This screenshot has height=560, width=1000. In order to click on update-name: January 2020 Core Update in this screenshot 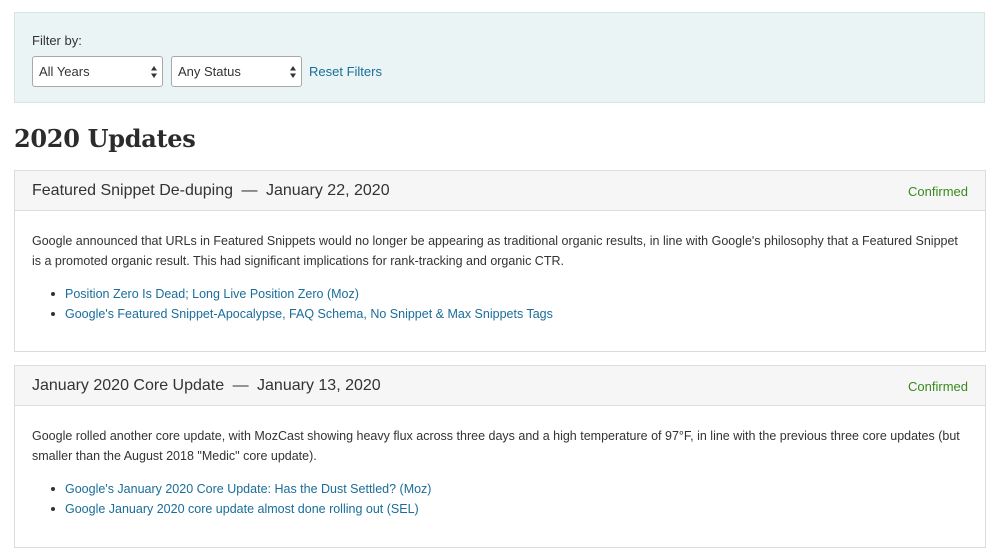, I will do `click(128, 385)`.